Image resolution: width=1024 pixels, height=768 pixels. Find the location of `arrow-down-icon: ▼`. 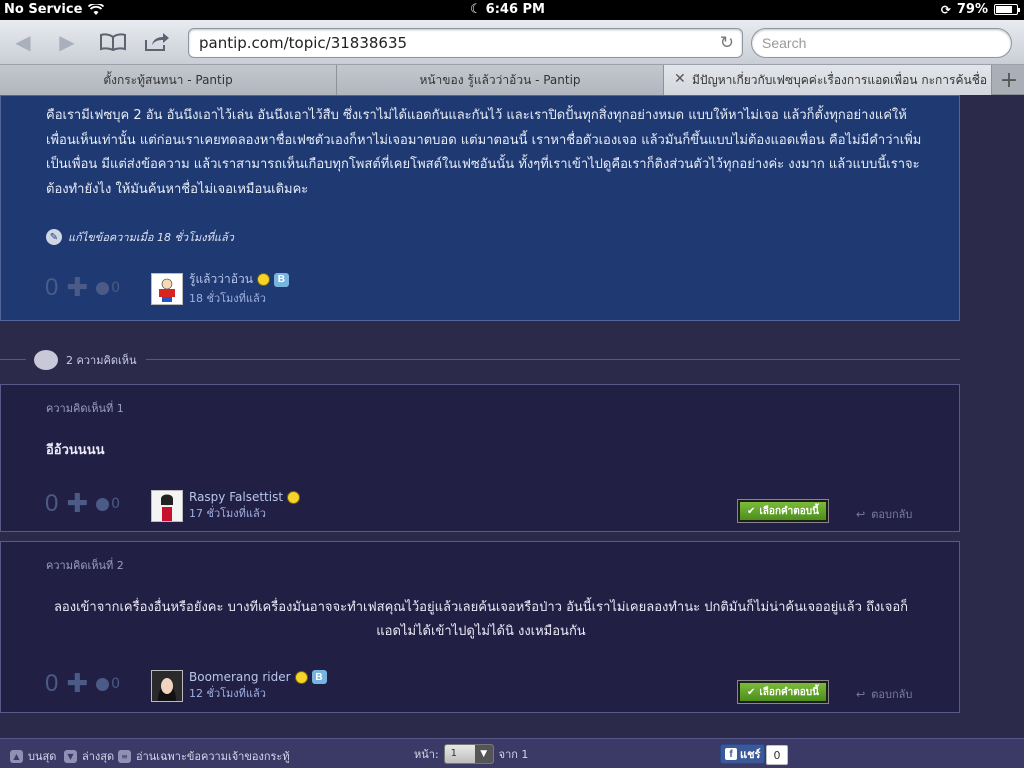

arrow-down-icon: ▼ is located at coordinates (70, 756).